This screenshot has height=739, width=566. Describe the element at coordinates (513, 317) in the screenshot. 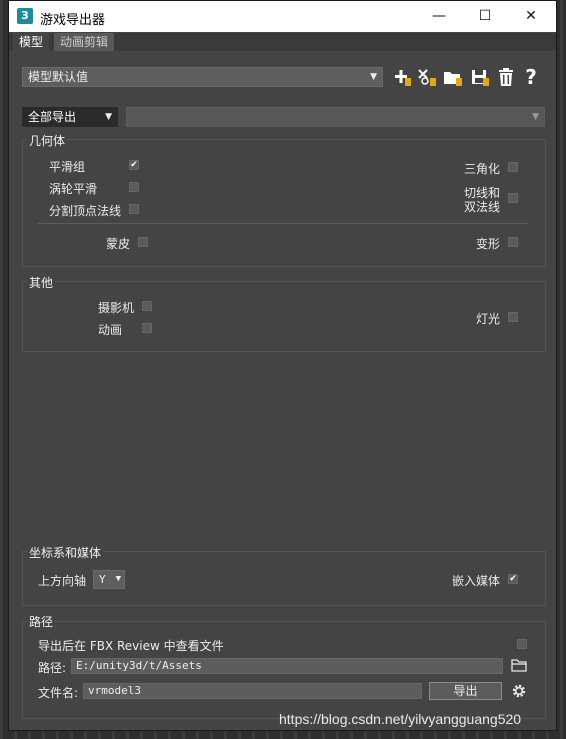

I see `lights-checkbox` at that location.